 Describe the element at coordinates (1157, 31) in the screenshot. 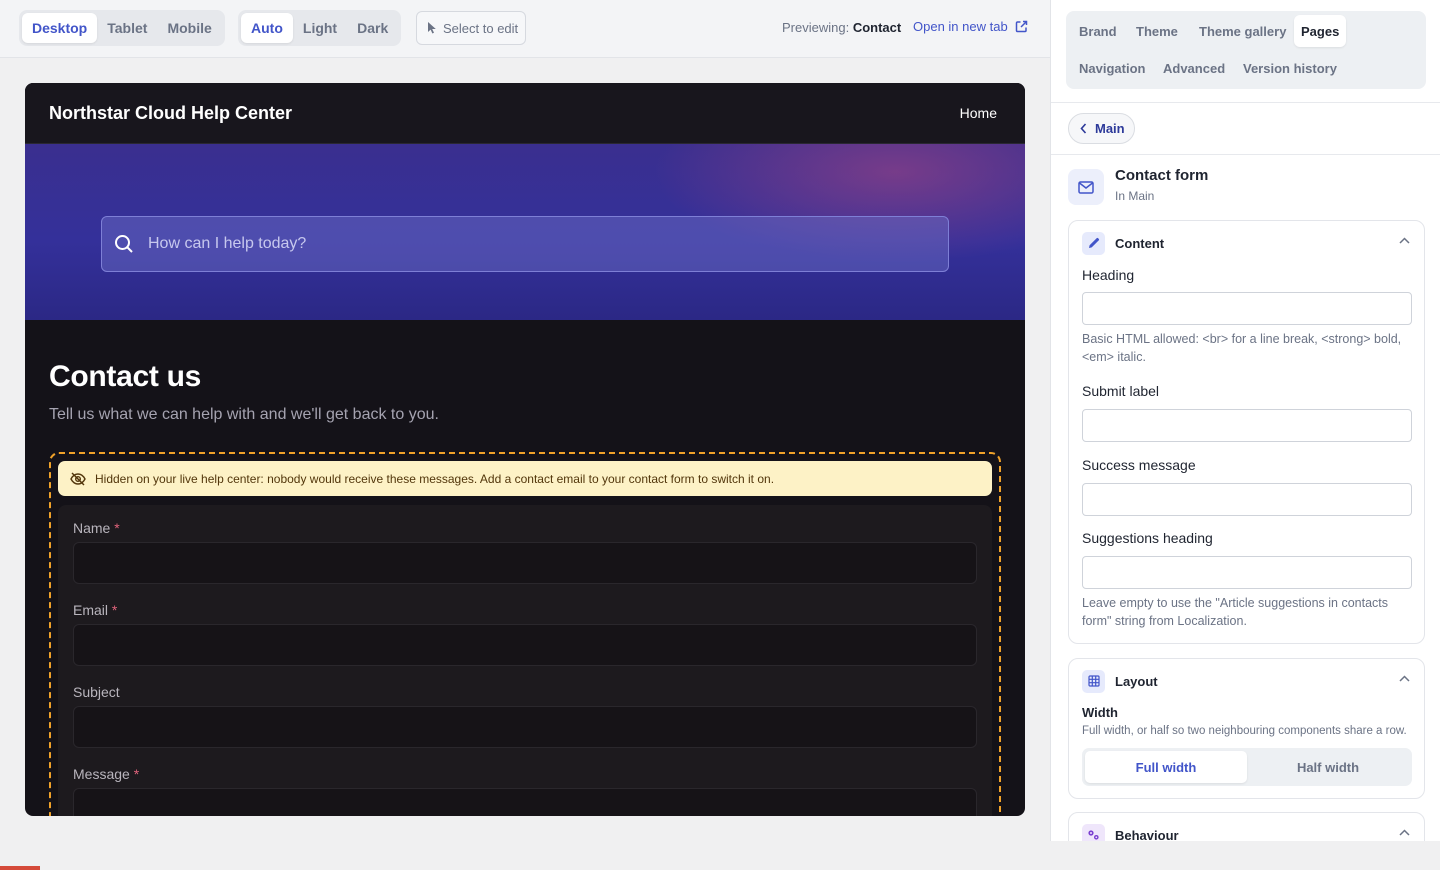

I see `tab-theme: Theme` at that location.